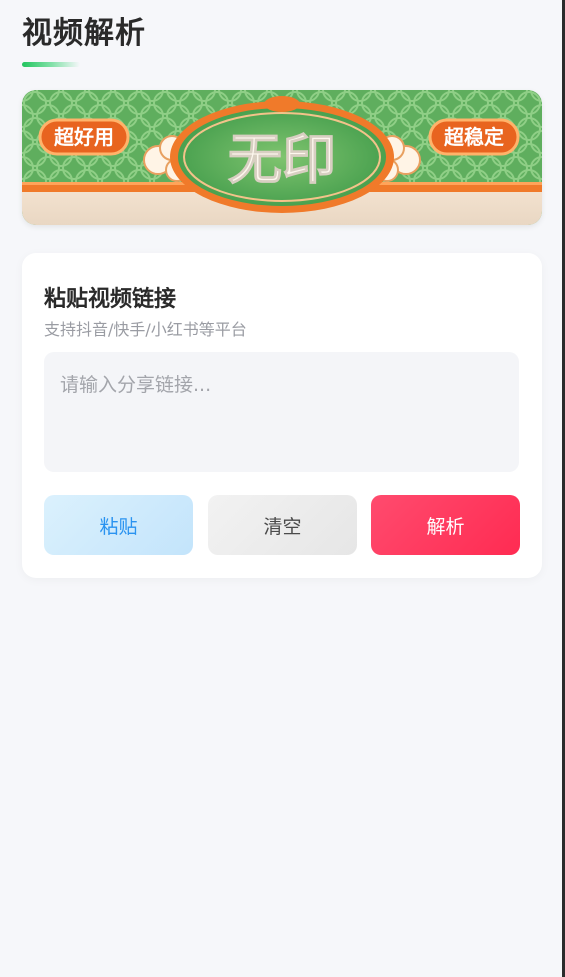 The width and height of the screenshot is (565, 977). Describe the element at coordinates (84, 33) in the screenshot. I see `page-title: 视频解析` at that location.